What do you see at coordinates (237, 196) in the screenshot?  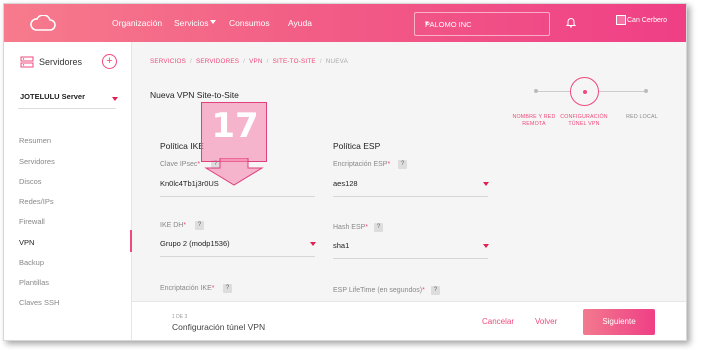 I see `psk-input-underline` at bounding box center [237, 196].